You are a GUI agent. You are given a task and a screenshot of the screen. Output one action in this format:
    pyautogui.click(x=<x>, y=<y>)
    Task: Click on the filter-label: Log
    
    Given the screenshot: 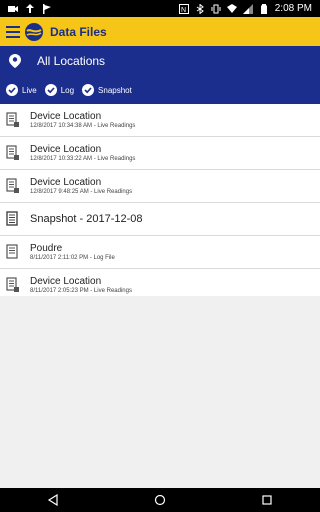 What is the action you would take?
    pyautogui.click(x=67, y=90)
    